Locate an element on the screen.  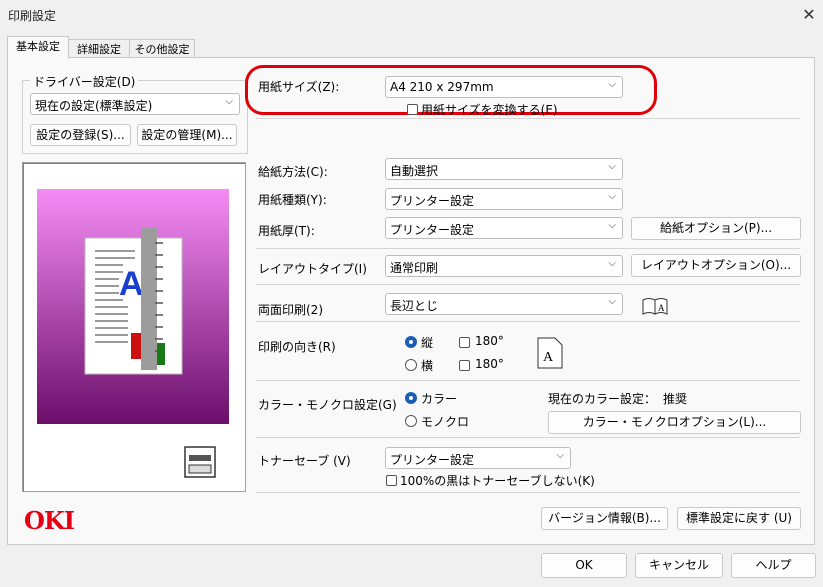
window-title: 印刷設定 is located at coordinates (32, 16).